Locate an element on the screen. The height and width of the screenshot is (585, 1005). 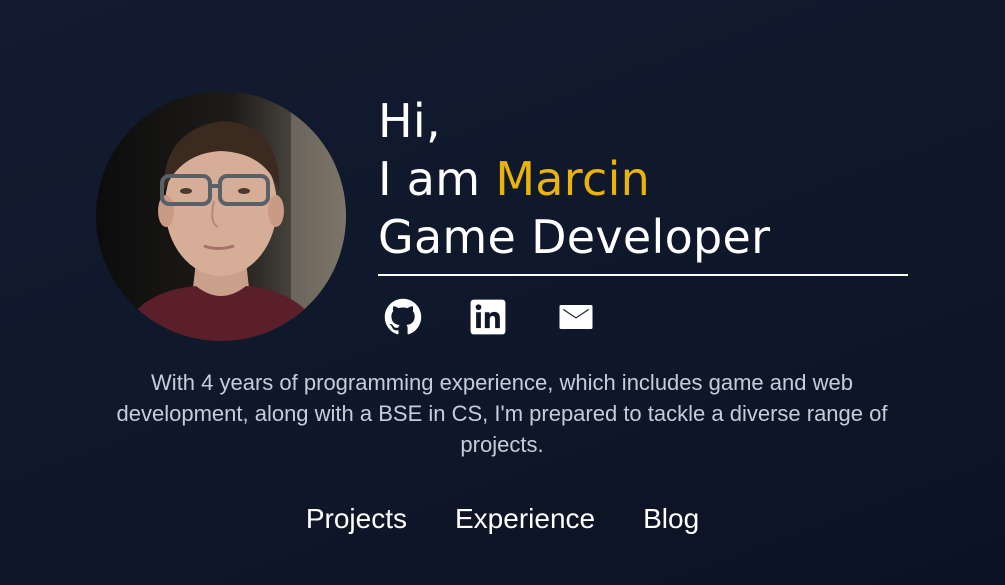
nav-experience: Experience is located at coordinates (525, 519).